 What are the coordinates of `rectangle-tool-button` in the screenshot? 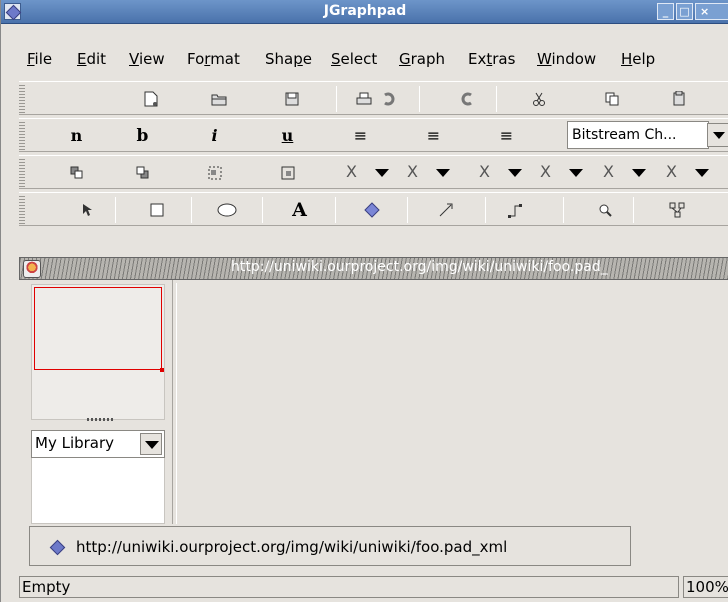 It's located at (156, 209).